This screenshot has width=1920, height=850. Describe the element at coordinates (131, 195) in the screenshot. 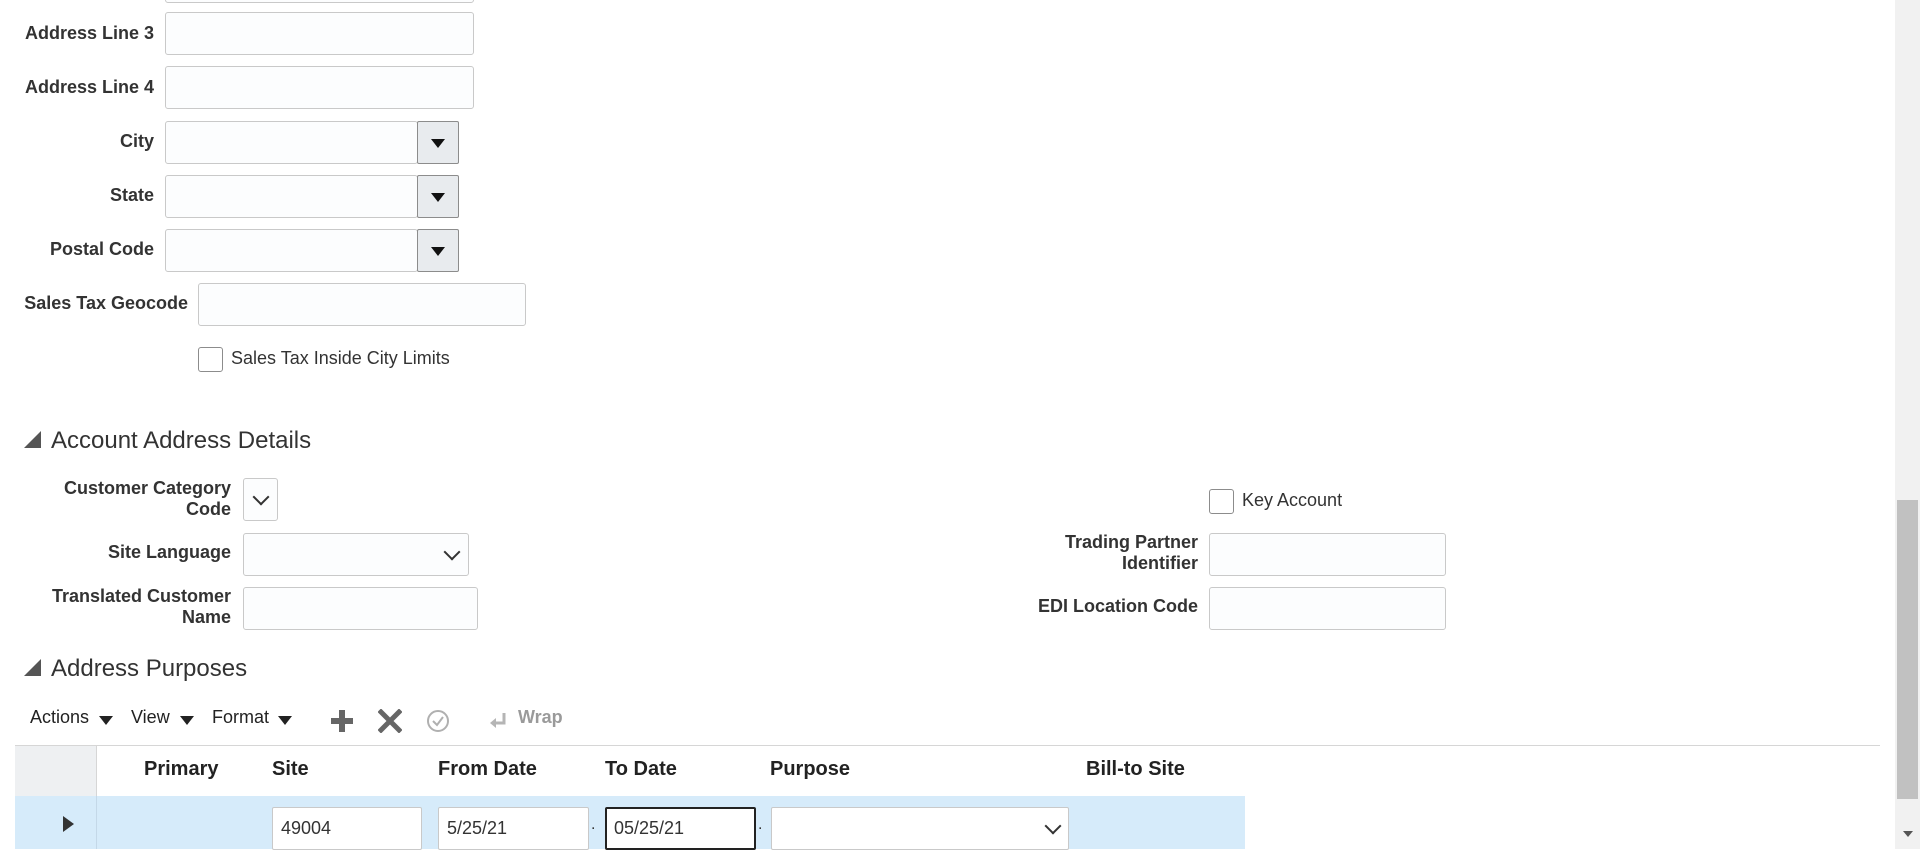

I see `state-label: State` at that location.